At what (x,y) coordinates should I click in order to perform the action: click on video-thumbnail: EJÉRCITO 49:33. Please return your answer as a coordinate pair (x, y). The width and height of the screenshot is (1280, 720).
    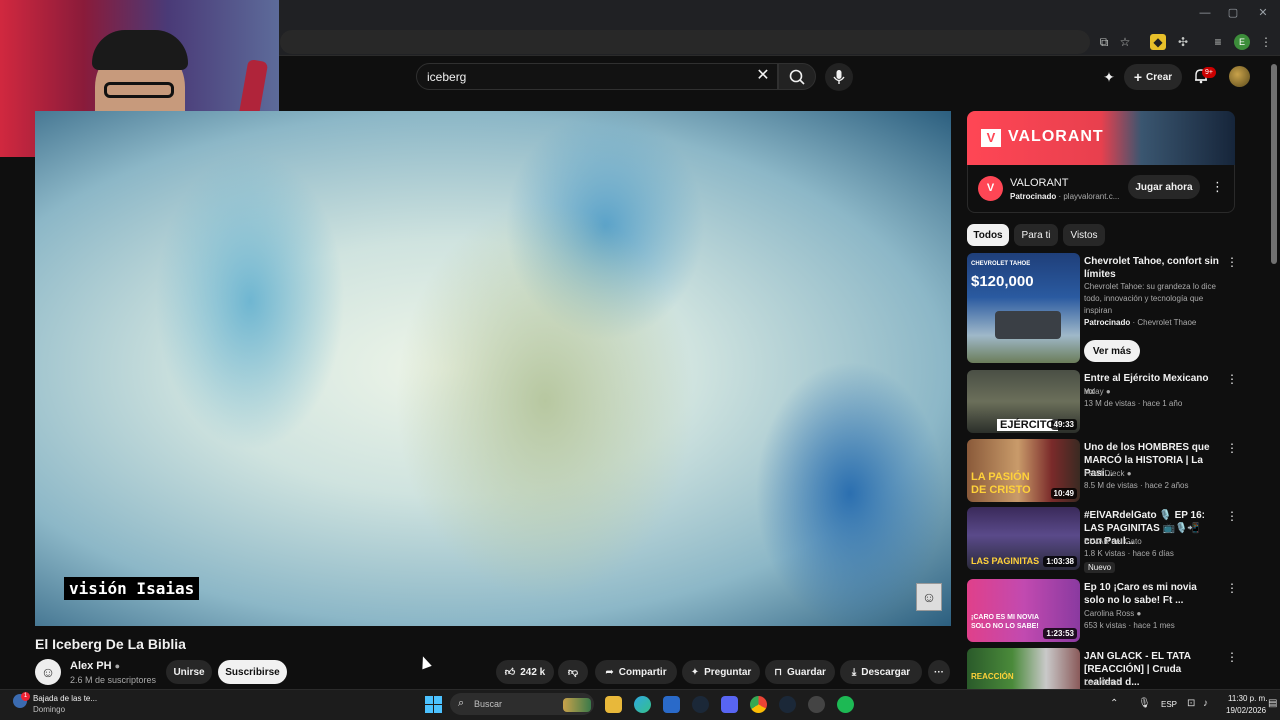
    Looking at the image, I should click on (1023, 401).